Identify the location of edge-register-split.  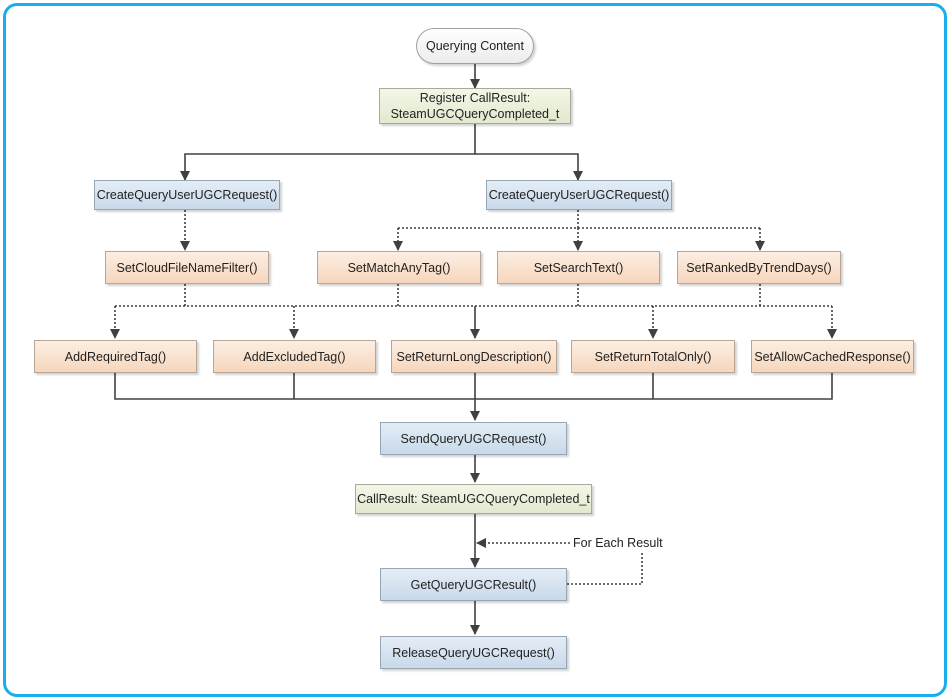
(328, 152).